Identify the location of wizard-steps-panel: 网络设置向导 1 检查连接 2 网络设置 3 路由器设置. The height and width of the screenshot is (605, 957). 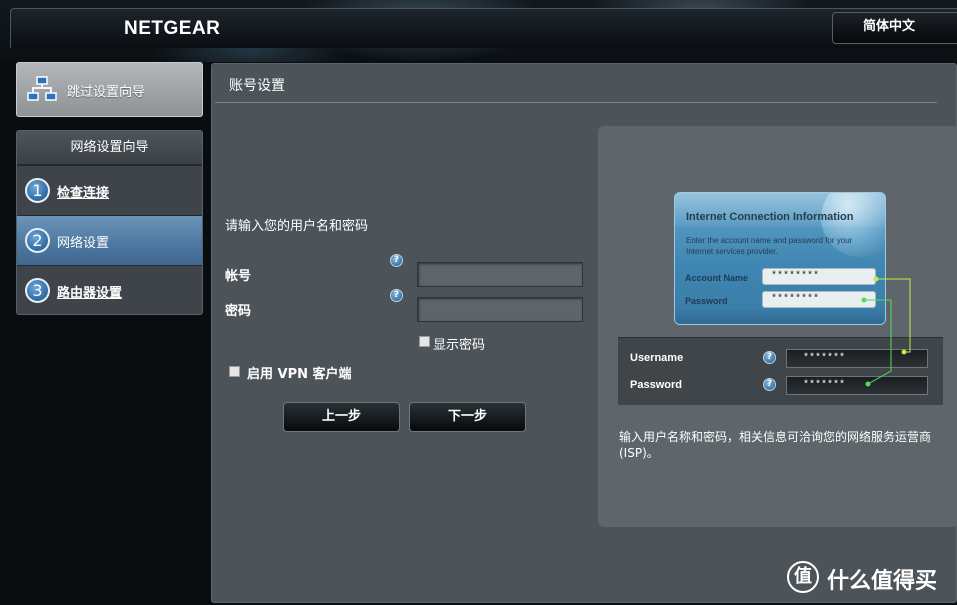
(109, 222).